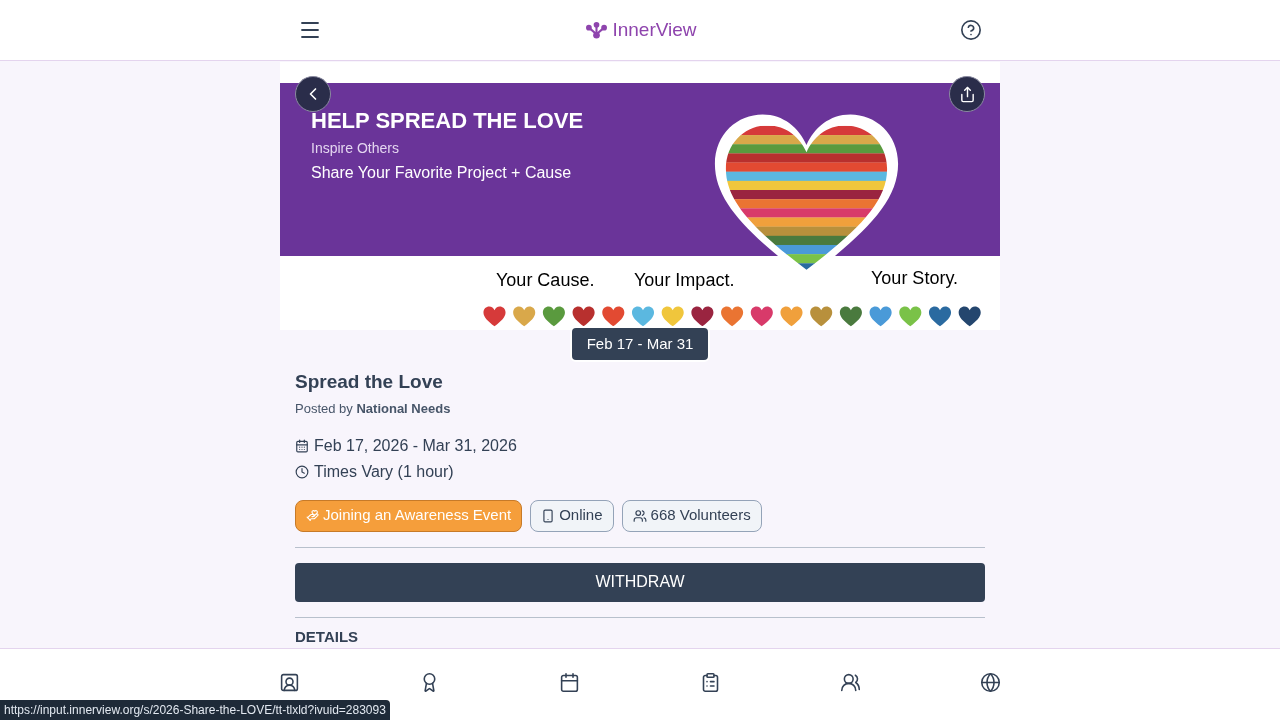  What do you see at coordinates (640, 582) in the screenshot?
I see `withdraw-button: WITHDRAW` at bounding box center [640, 582].